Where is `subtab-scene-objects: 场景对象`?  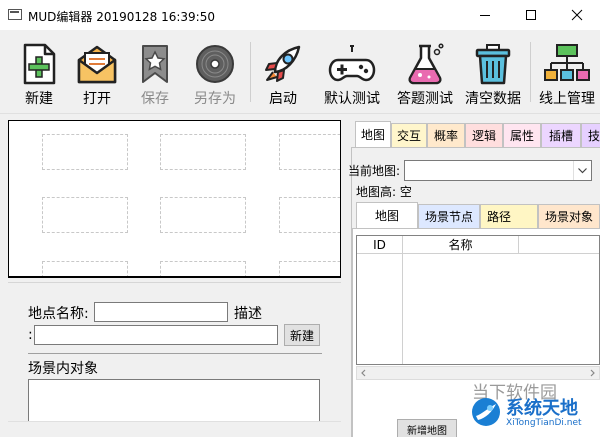
subtab-scene-objects: 场景对象 is located at coordinates (569, 216).